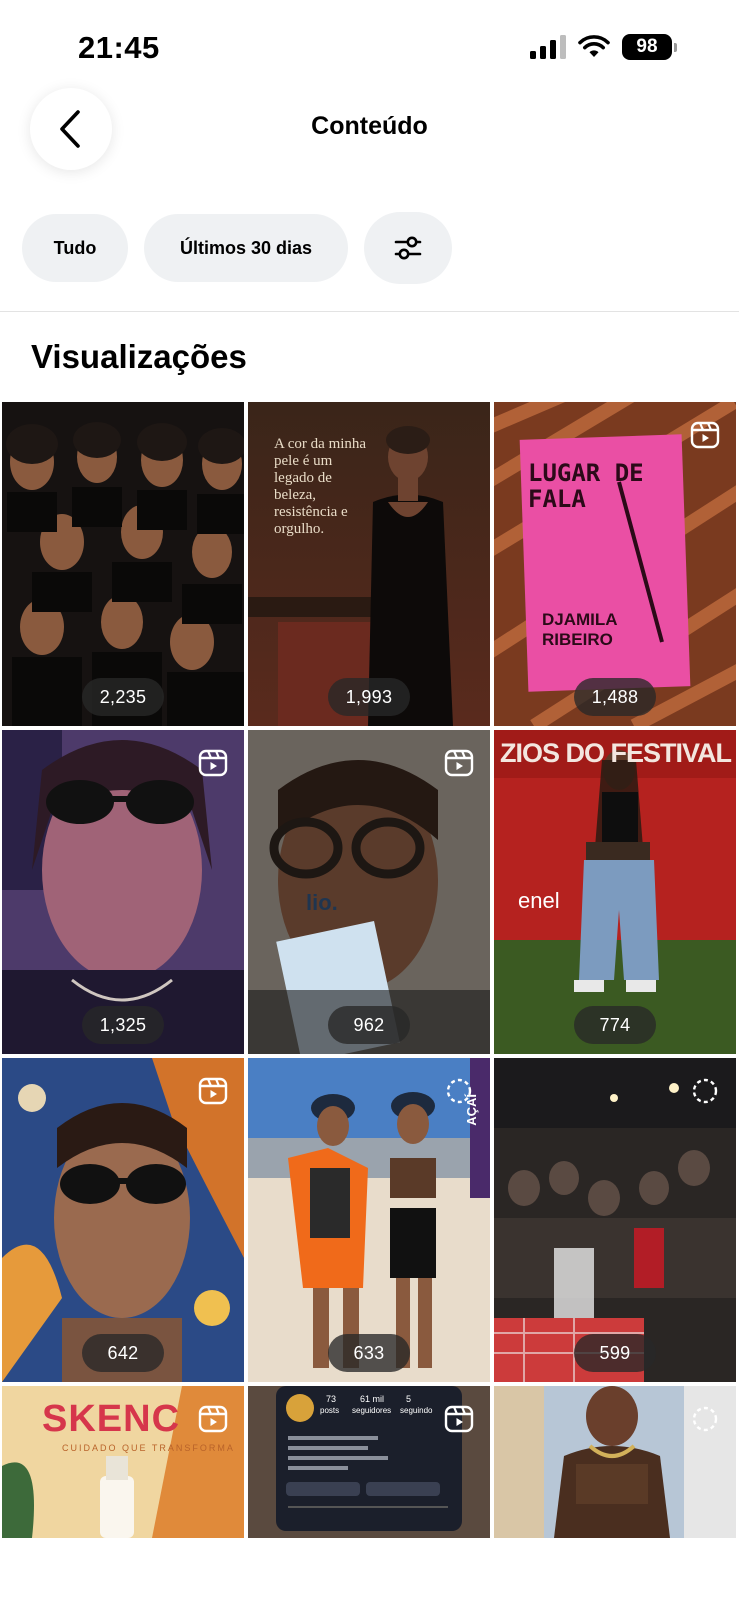 This screenshot has width=739, height=1600. I want to click on book-title: LUGAR DE FALA, so click(586, 486).